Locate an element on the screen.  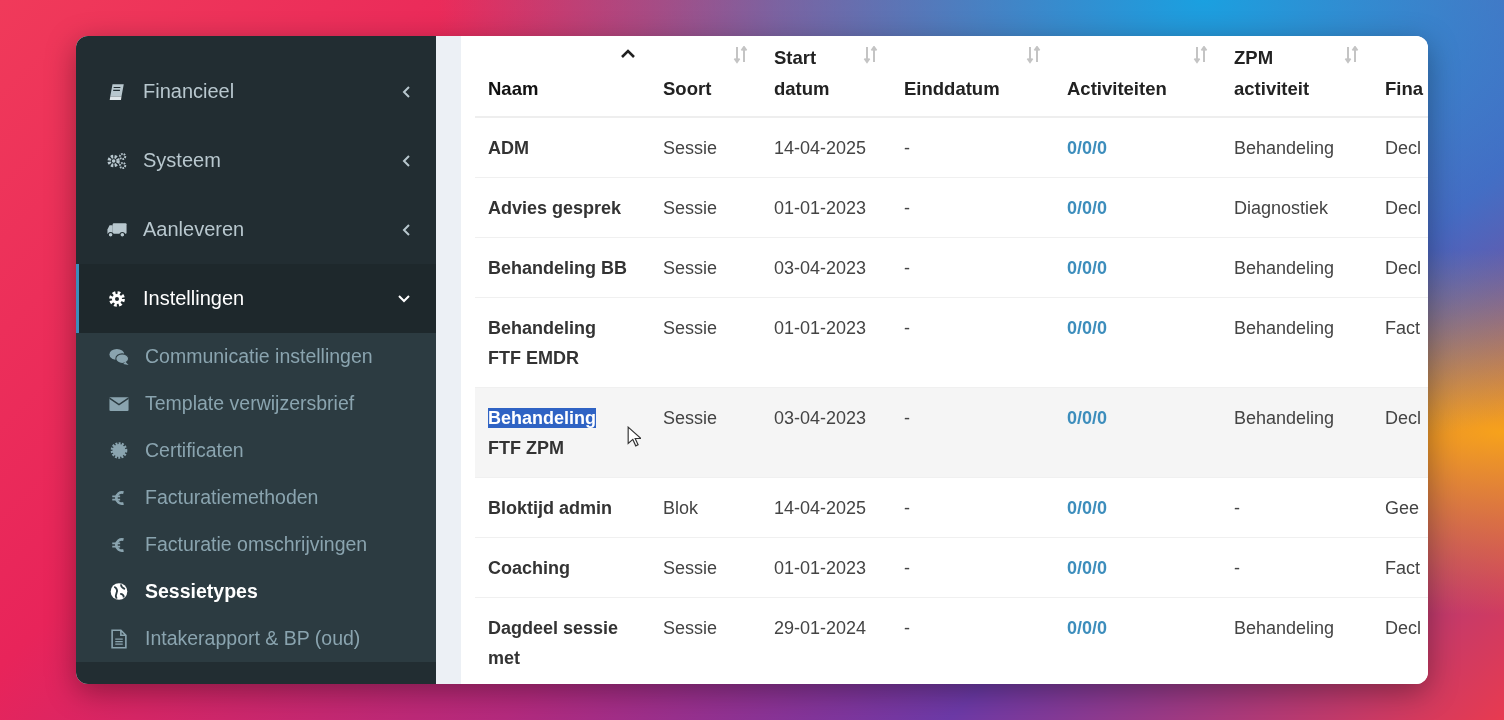
mouse-cursor-icon is located at coordinates (634, 436).